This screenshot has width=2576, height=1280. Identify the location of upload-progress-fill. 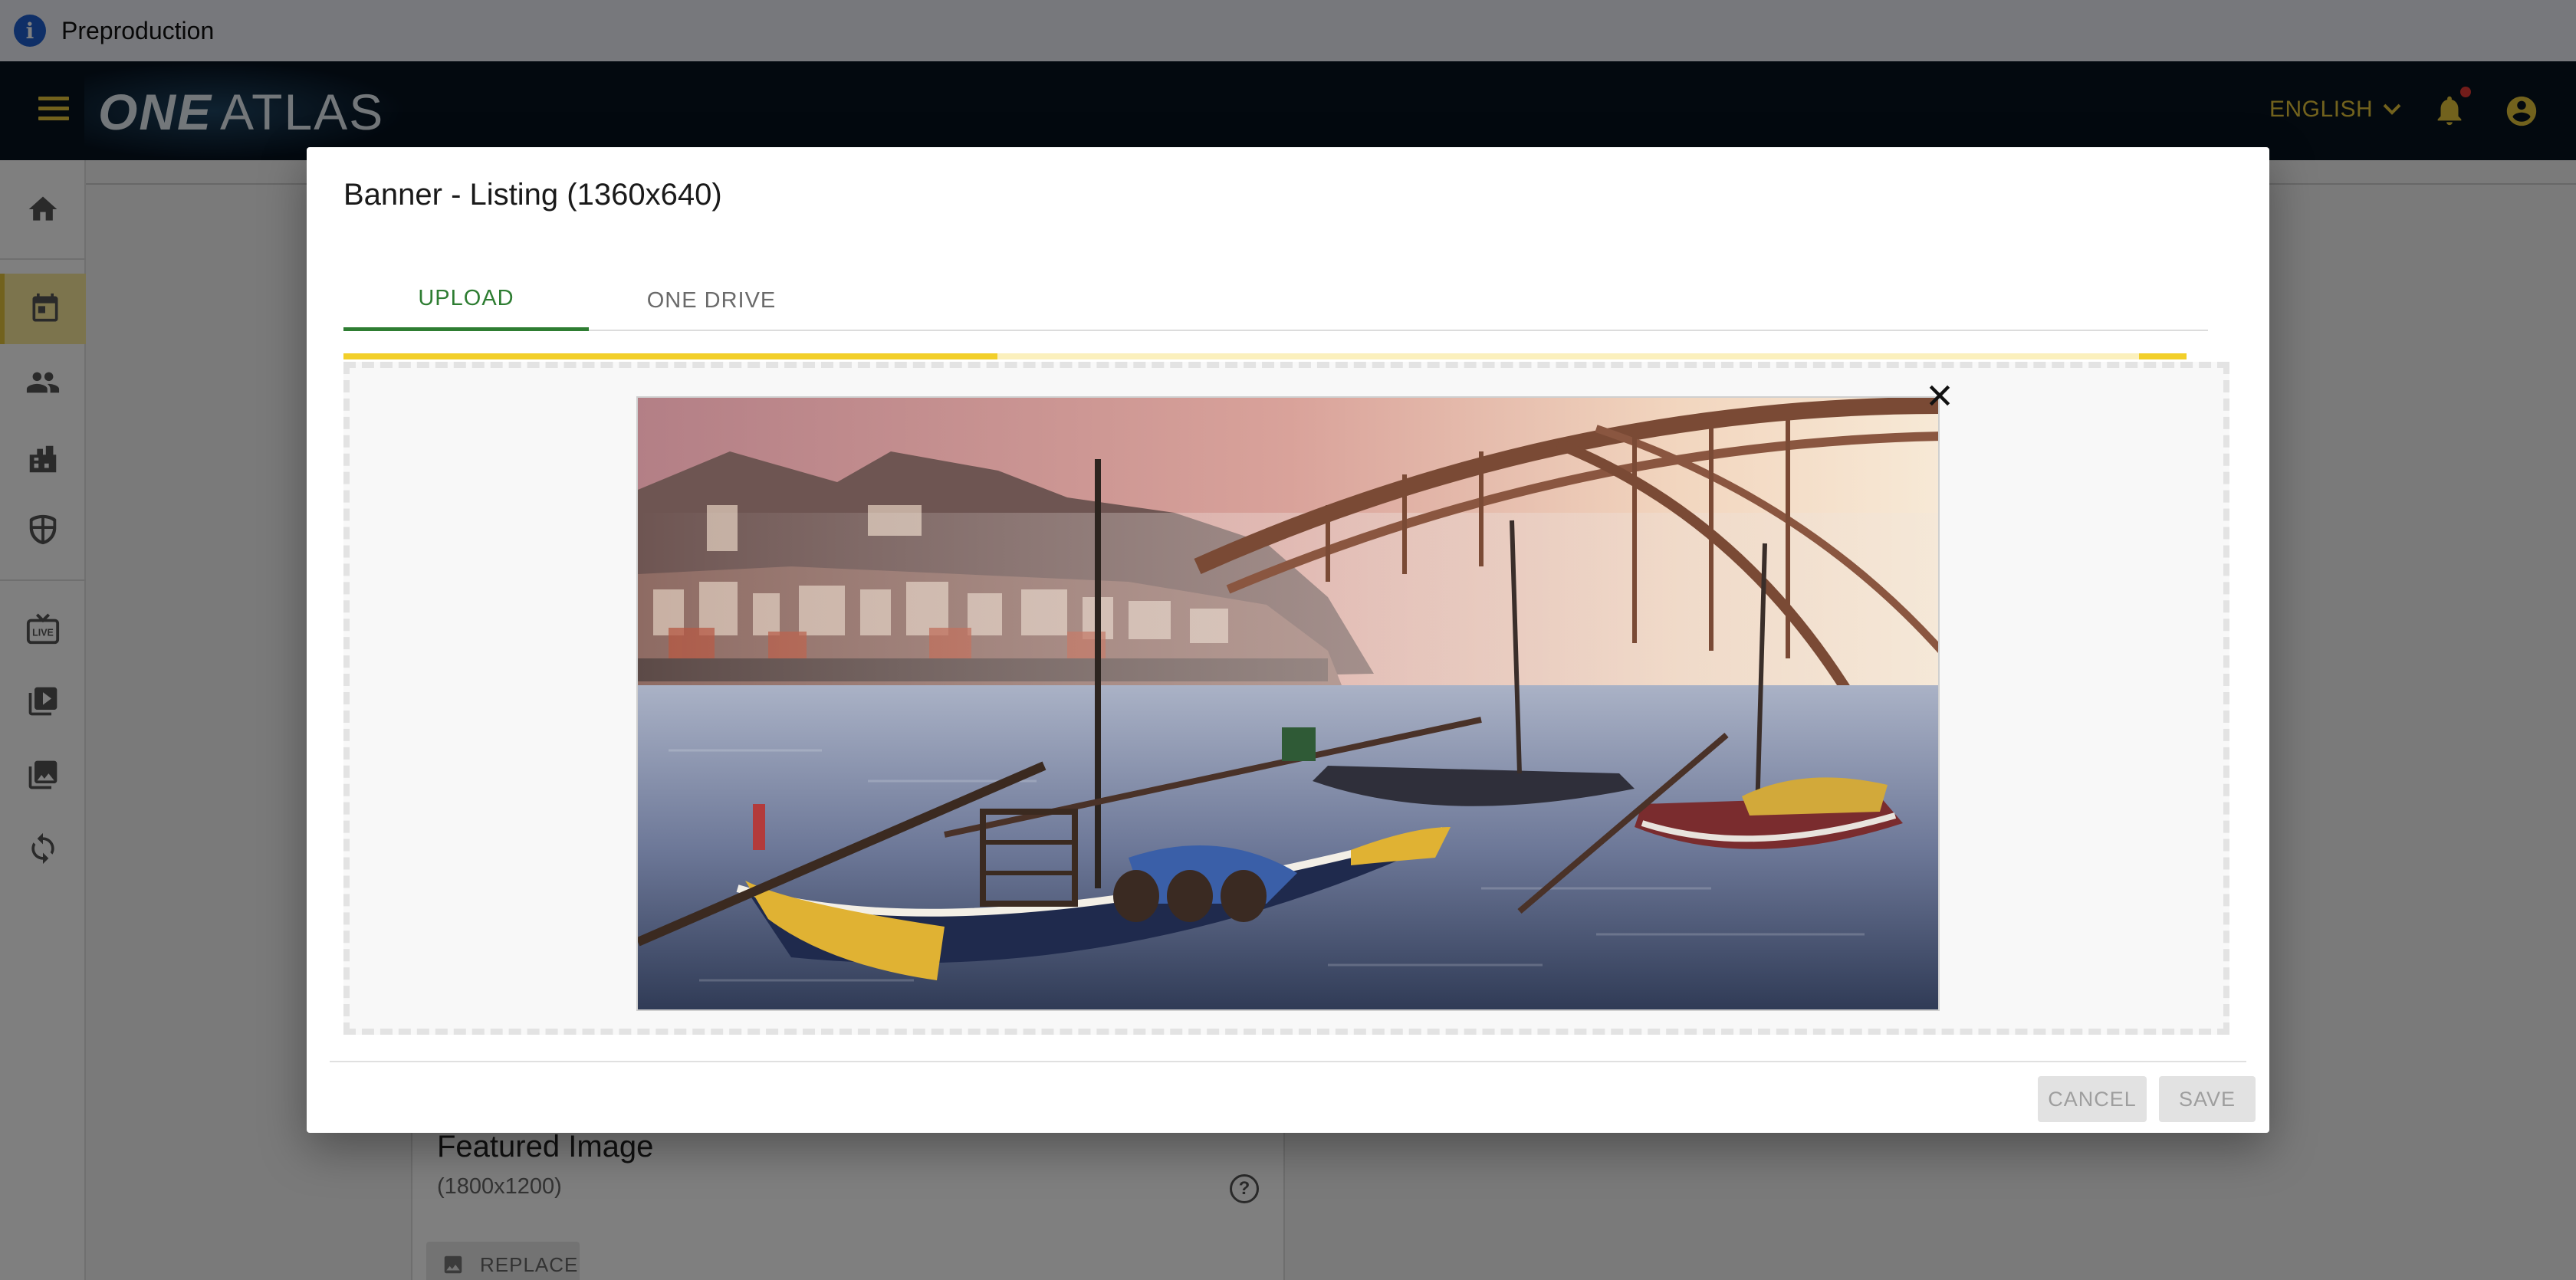
(671, 356).